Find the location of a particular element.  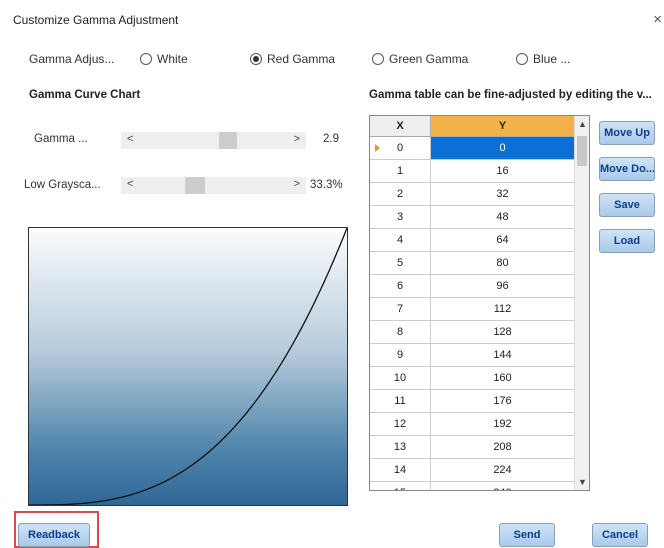

cell-x: 12 is located at coordinates (400, 424).